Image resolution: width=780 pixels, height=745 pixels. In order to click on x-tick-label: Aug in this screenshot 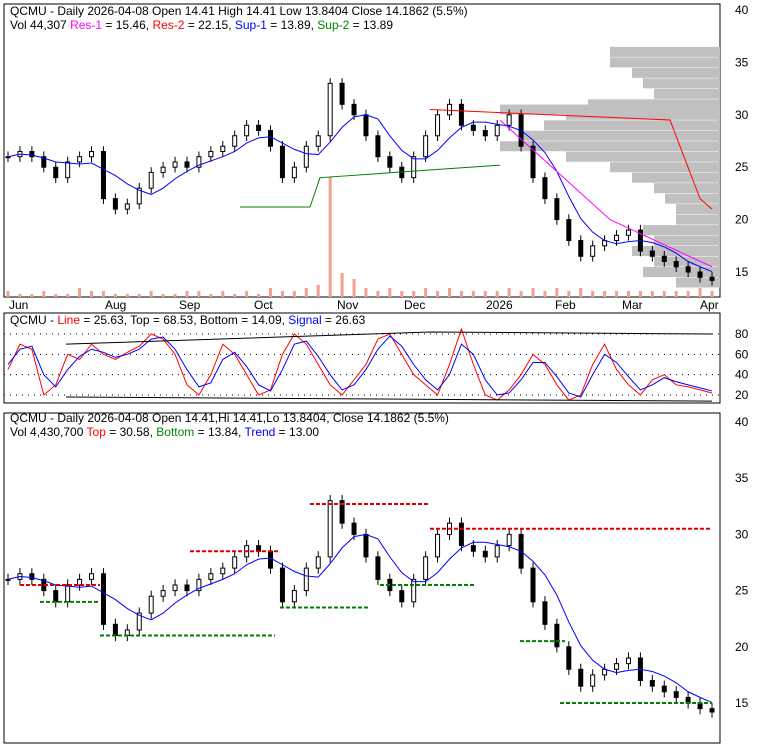, I will do `click(115, 305)`.